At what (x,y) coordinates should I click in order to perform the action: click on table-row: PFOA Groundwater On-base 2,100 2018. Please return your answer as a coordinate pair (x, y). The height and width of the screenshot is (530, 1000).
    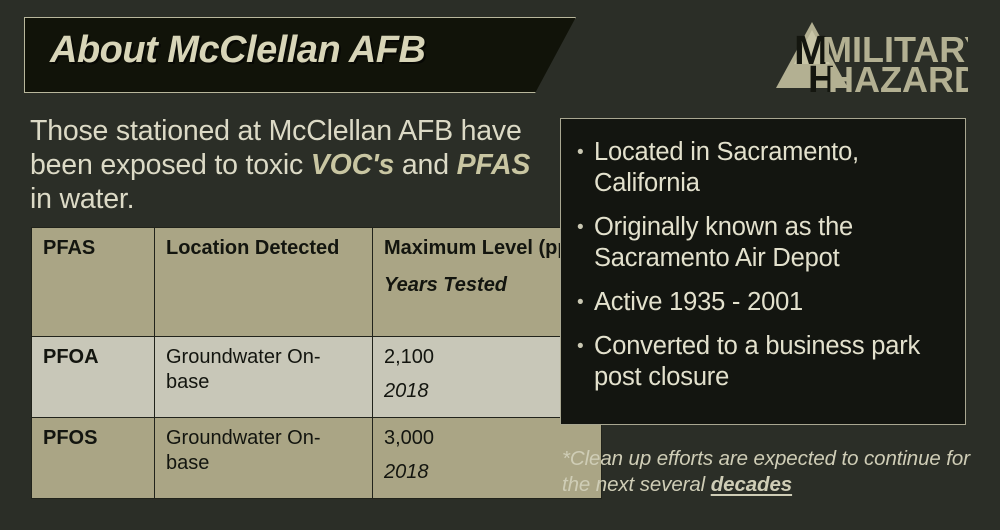
    Looking at the image, I should click on (316, 377).